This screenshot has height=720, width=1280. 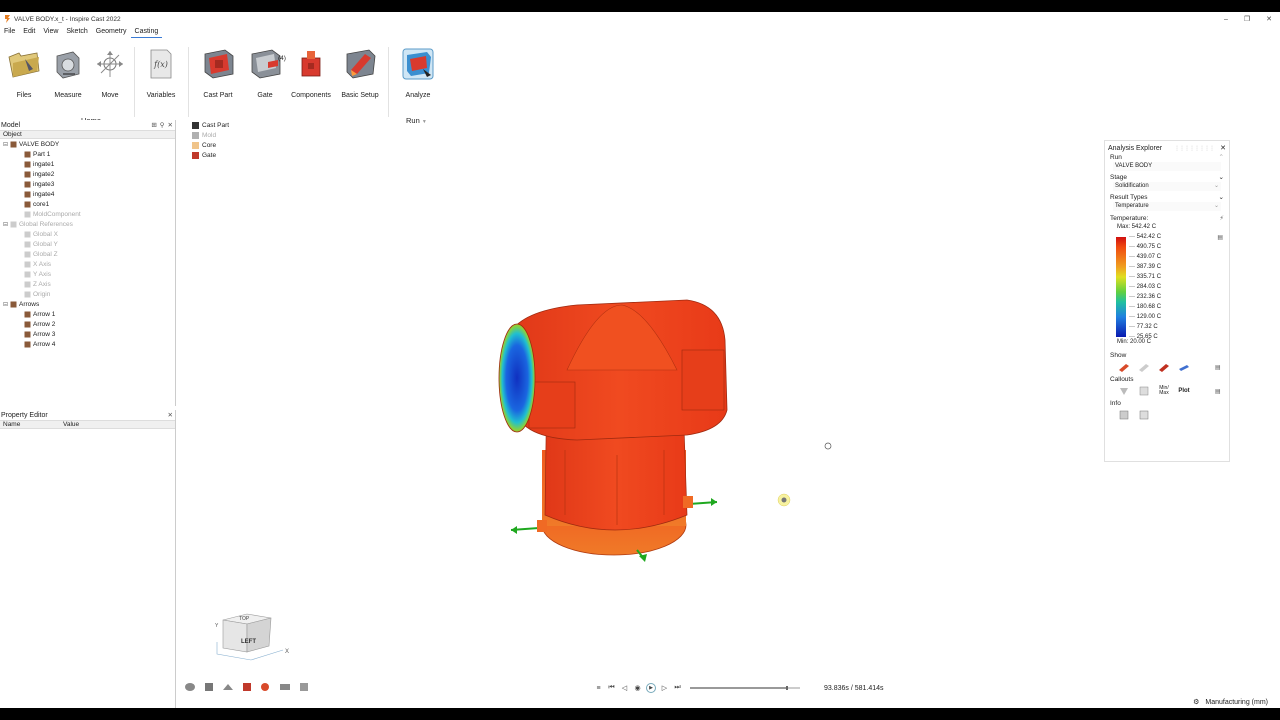 What do you see at coordinates (1194, 148) in the screenshot?
I see `drag-handle-icon: ⋮⋮⋮⋮⋮⋮⋮⋮` at bounding box center [1194, 148].